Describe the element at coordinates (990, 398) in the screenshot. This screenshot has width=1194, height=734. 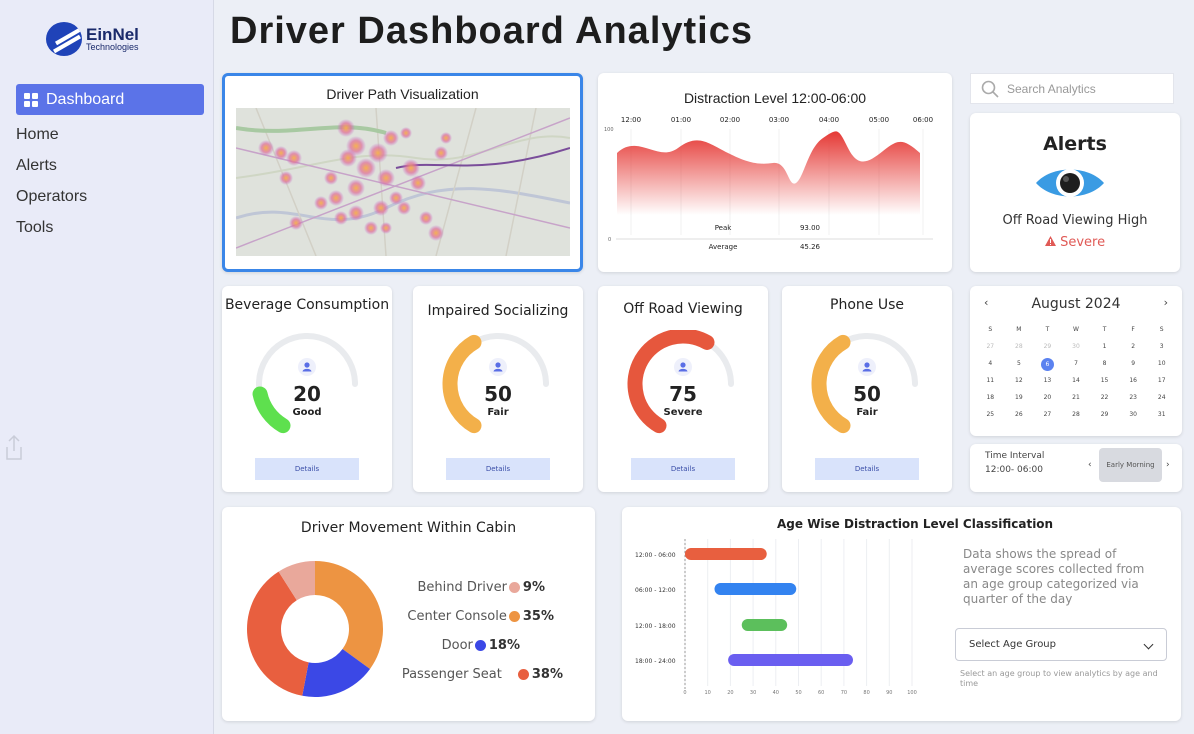
I see `calendar-day: 18` at that location.